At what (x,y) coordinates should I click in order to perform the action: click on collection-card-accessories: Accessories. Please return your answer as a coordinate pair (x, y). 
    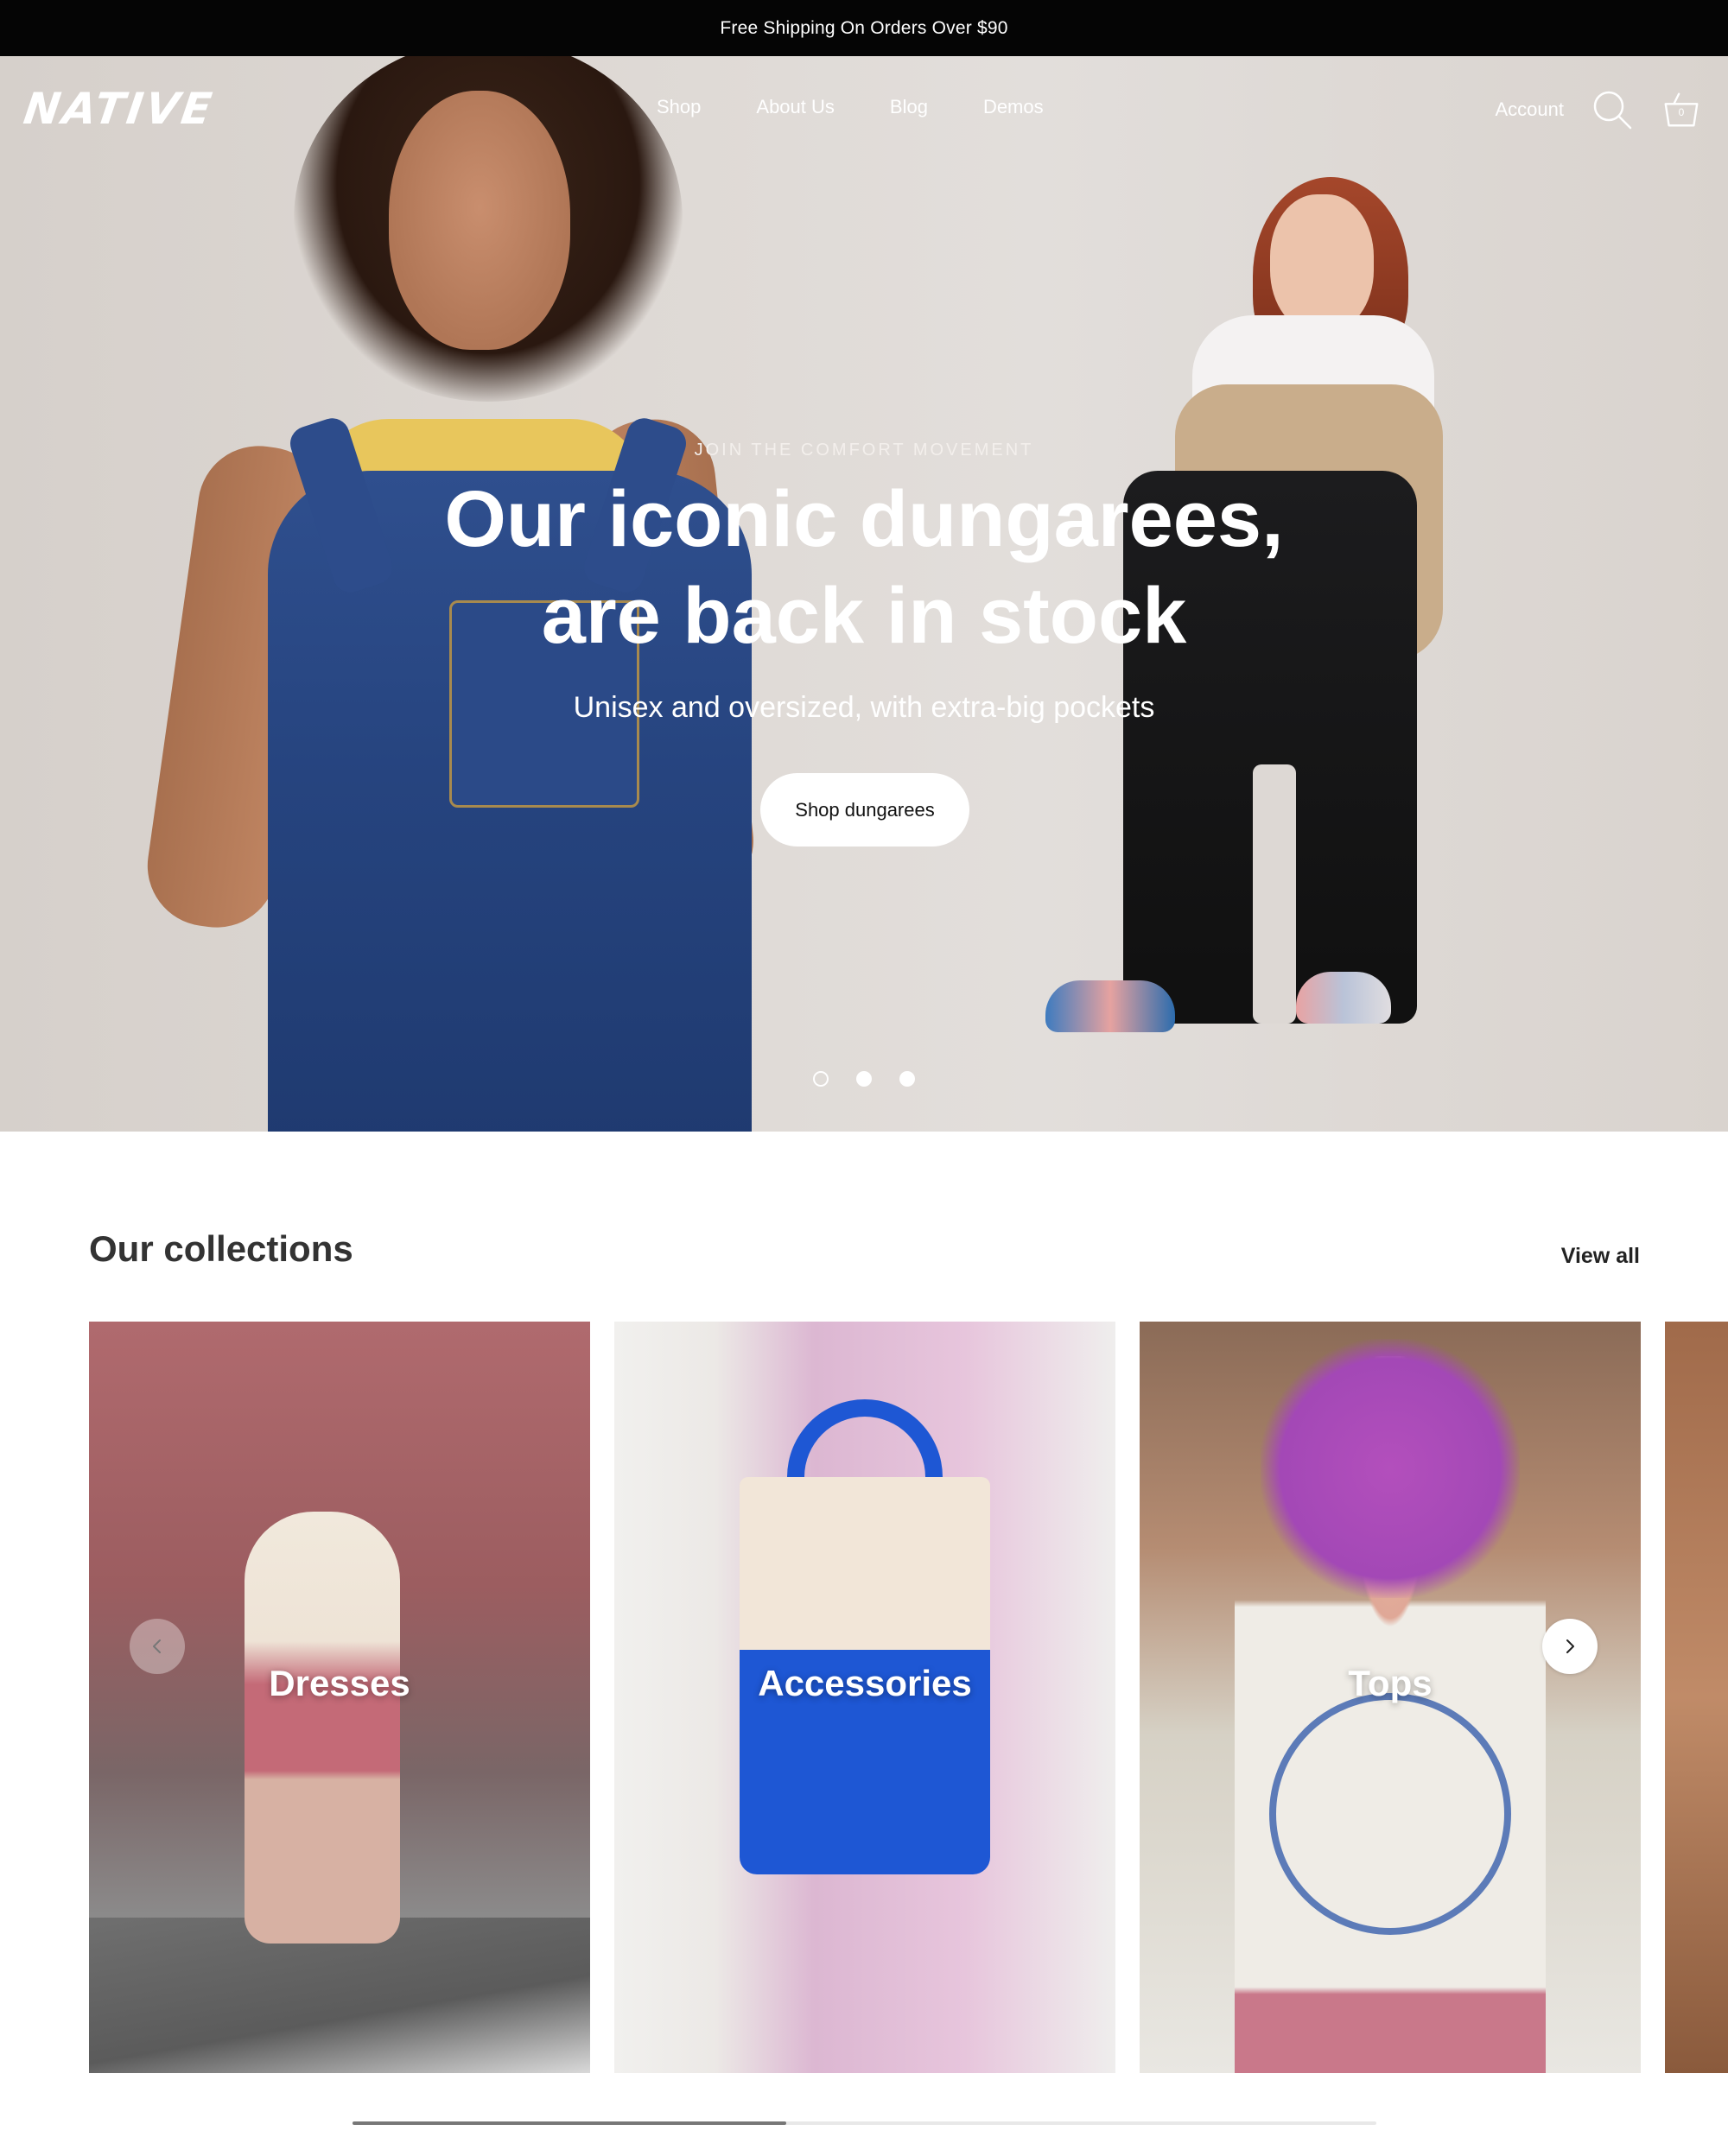
    Looking at the image, I should click on (864, 1697).